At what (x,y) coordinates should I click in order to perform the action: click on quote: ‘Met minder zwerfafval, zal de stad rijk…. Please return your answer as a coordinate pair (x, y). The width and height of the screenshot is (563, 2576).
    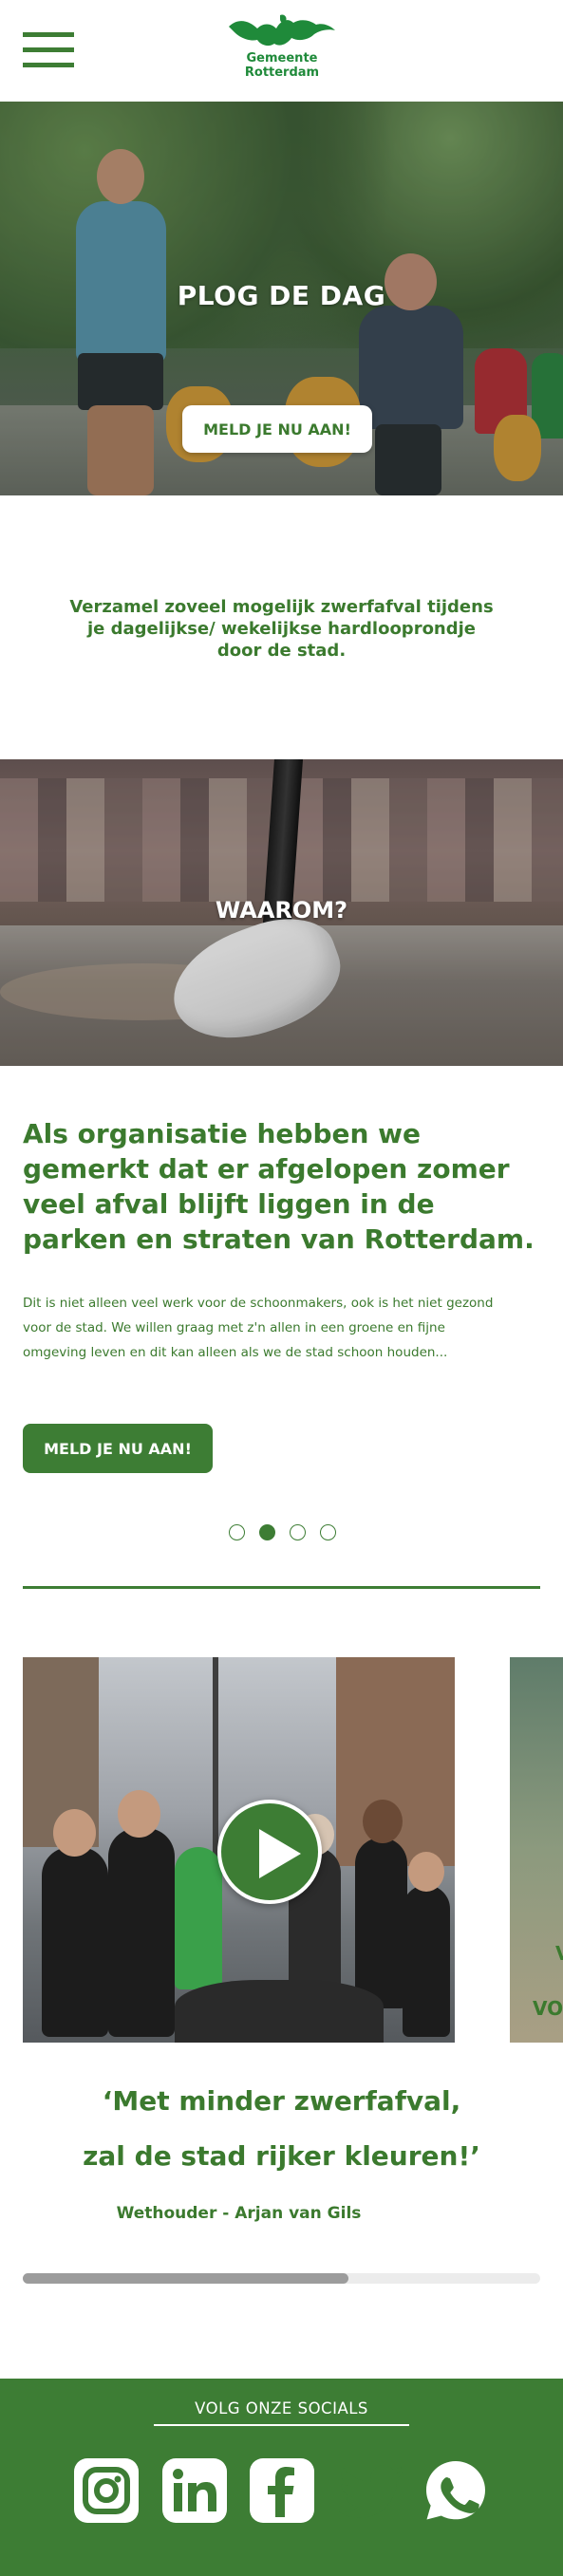
    Looking at the image, I should click on (281, 2129).